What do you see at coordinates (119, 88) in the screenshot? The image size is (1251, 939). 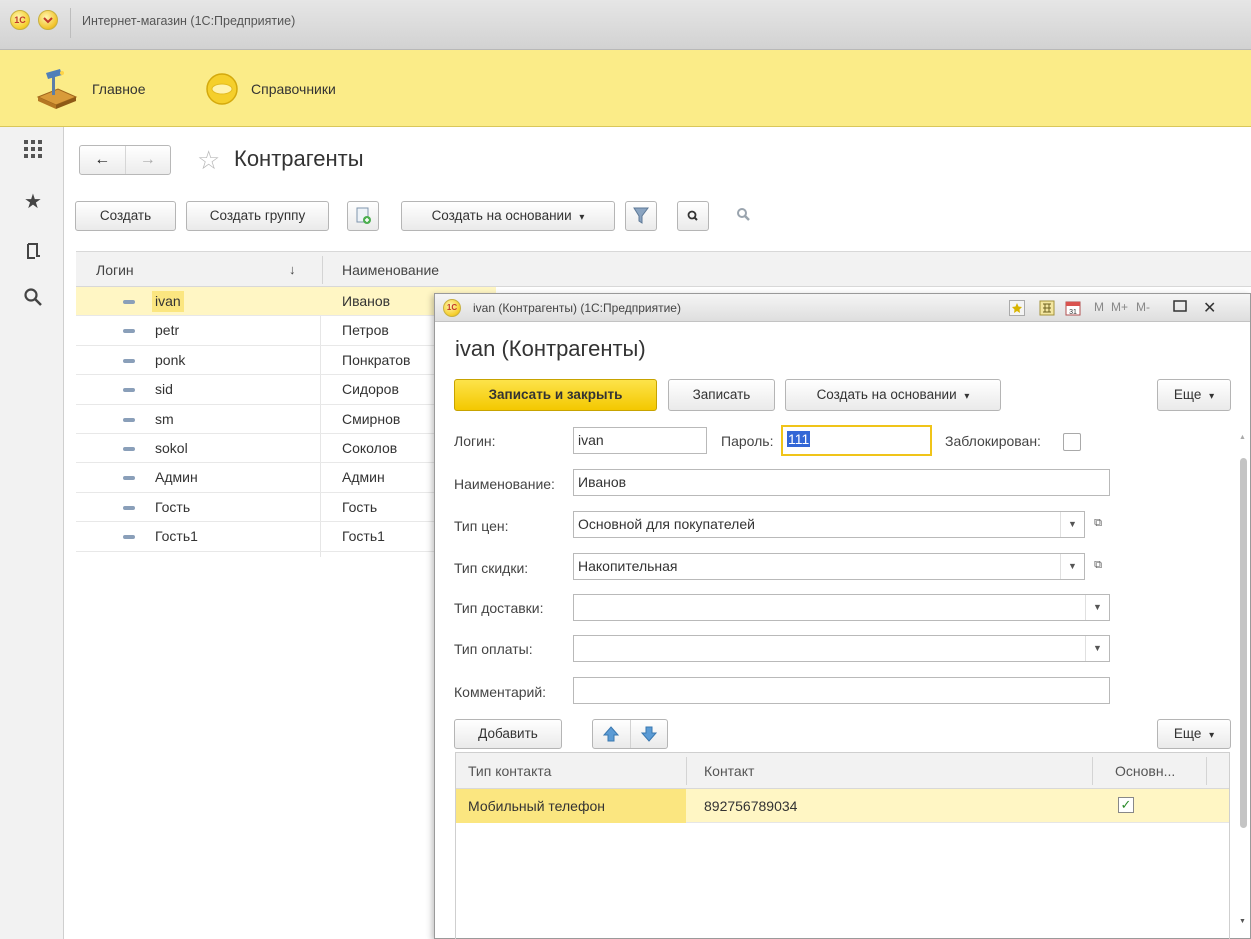 I see `section-main-label: Главное` at bounding box center [119, 88].